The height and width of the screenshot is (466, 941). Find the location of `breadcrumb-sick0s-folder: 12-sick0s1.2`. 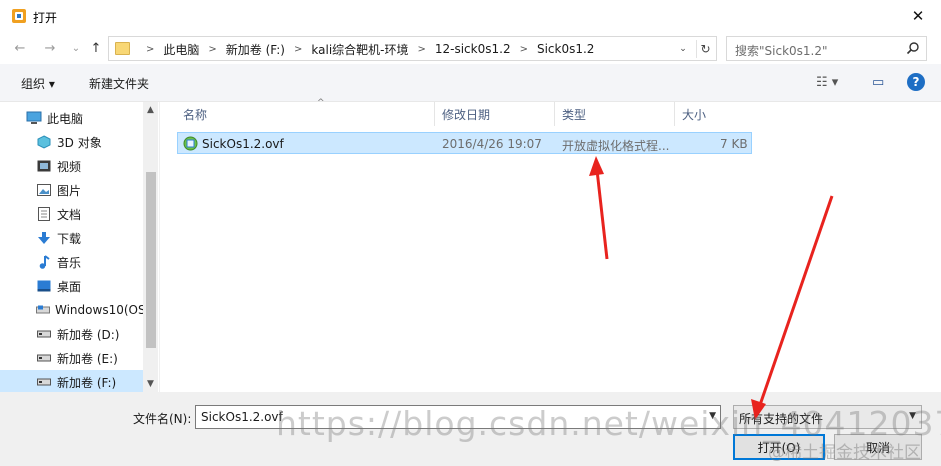

breadcrumb-sick0s-folder: 12-sick0s1.2 is located at coordinates (473, 49).